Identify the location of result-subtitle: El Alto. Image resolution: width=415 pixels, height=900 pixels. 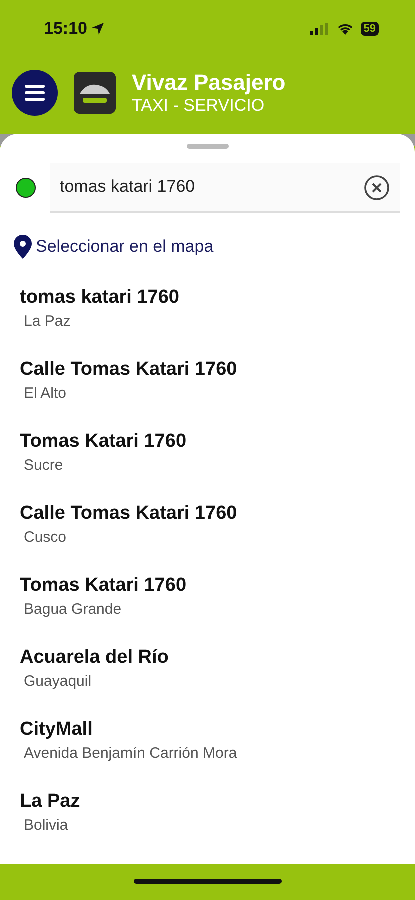
(46, 393).